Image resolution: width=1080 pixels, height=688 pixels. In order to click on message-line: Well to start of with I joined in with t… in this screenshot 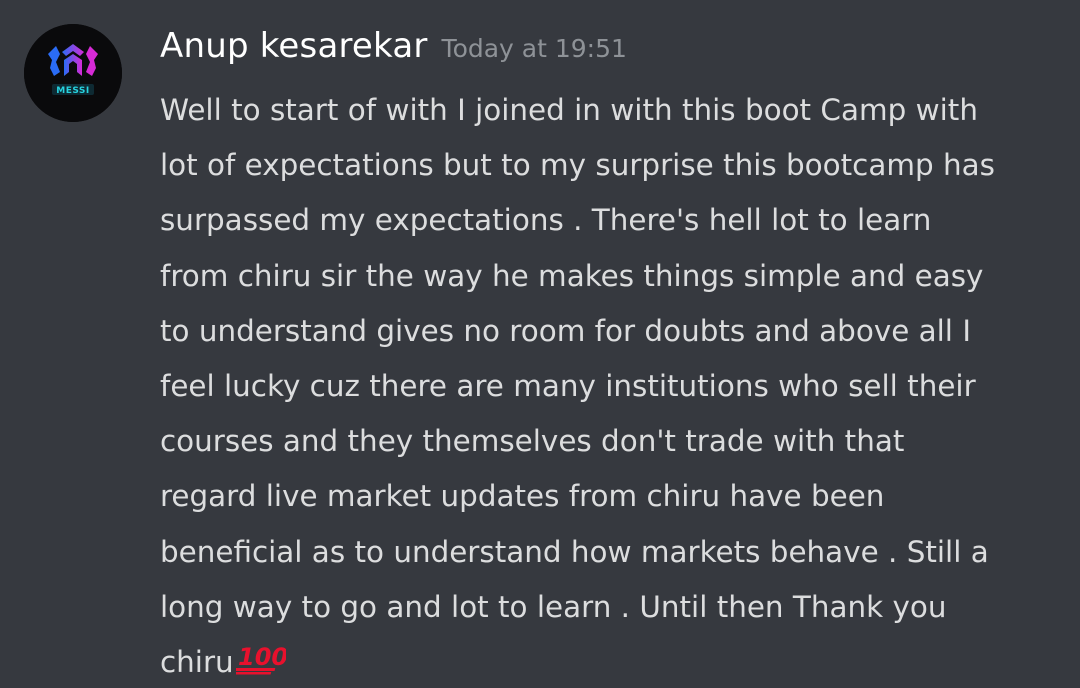, I will do `click(569, 110)`.